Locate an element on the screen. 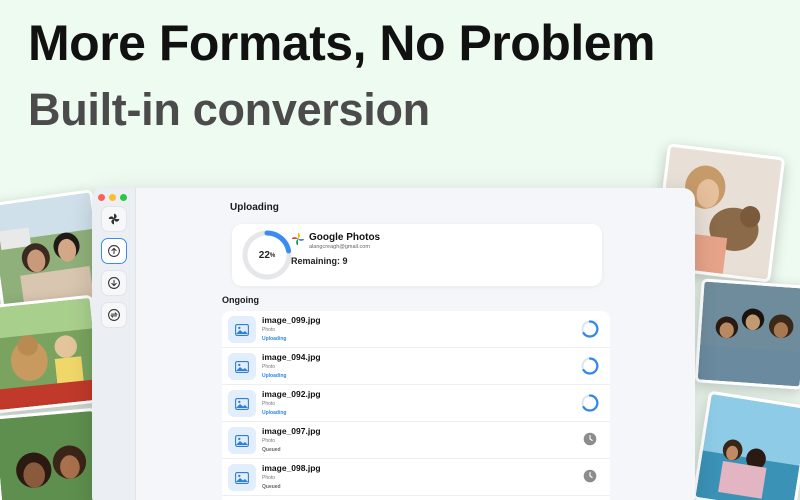 This screenshot has height=500, width=800. list-item: image_094.jpg Photo Uploading is located at coordinates (416, 366).